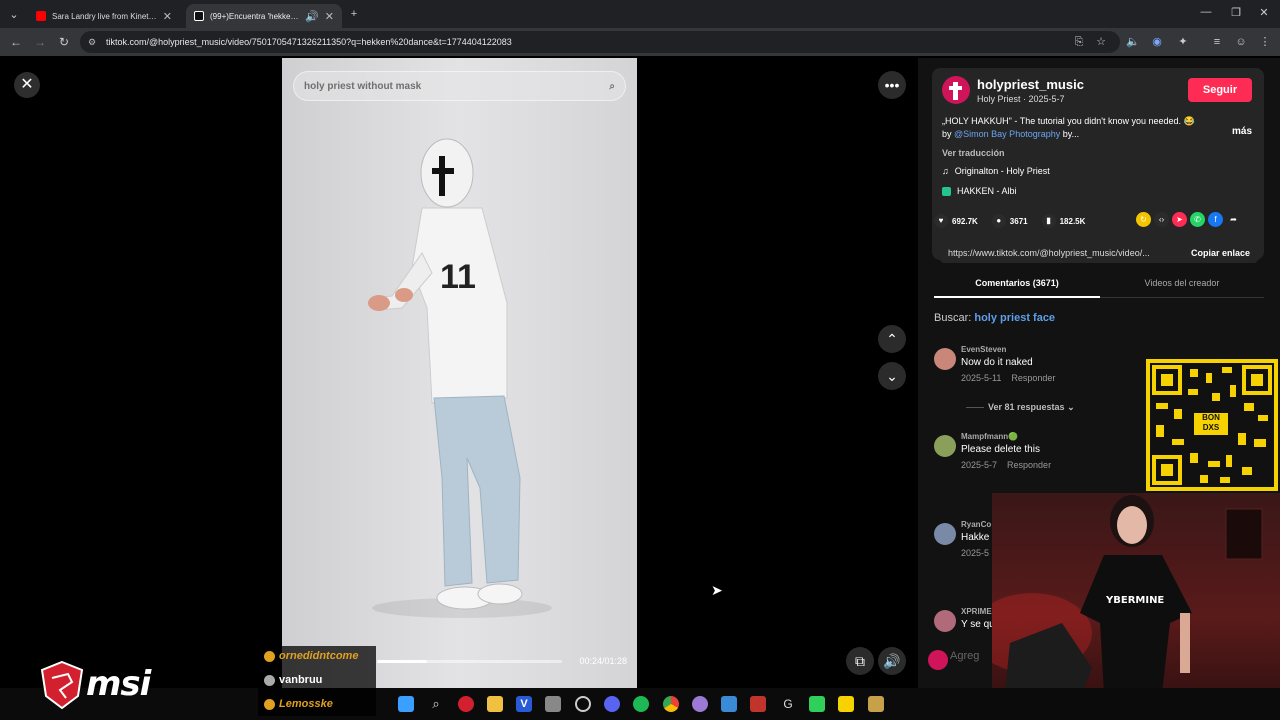 The image size is (1280, 720). What do you see at coordinates (1143, 219) in the screenshot?
I see `repost-icon: ↻` at bounding box center [1143, 219].